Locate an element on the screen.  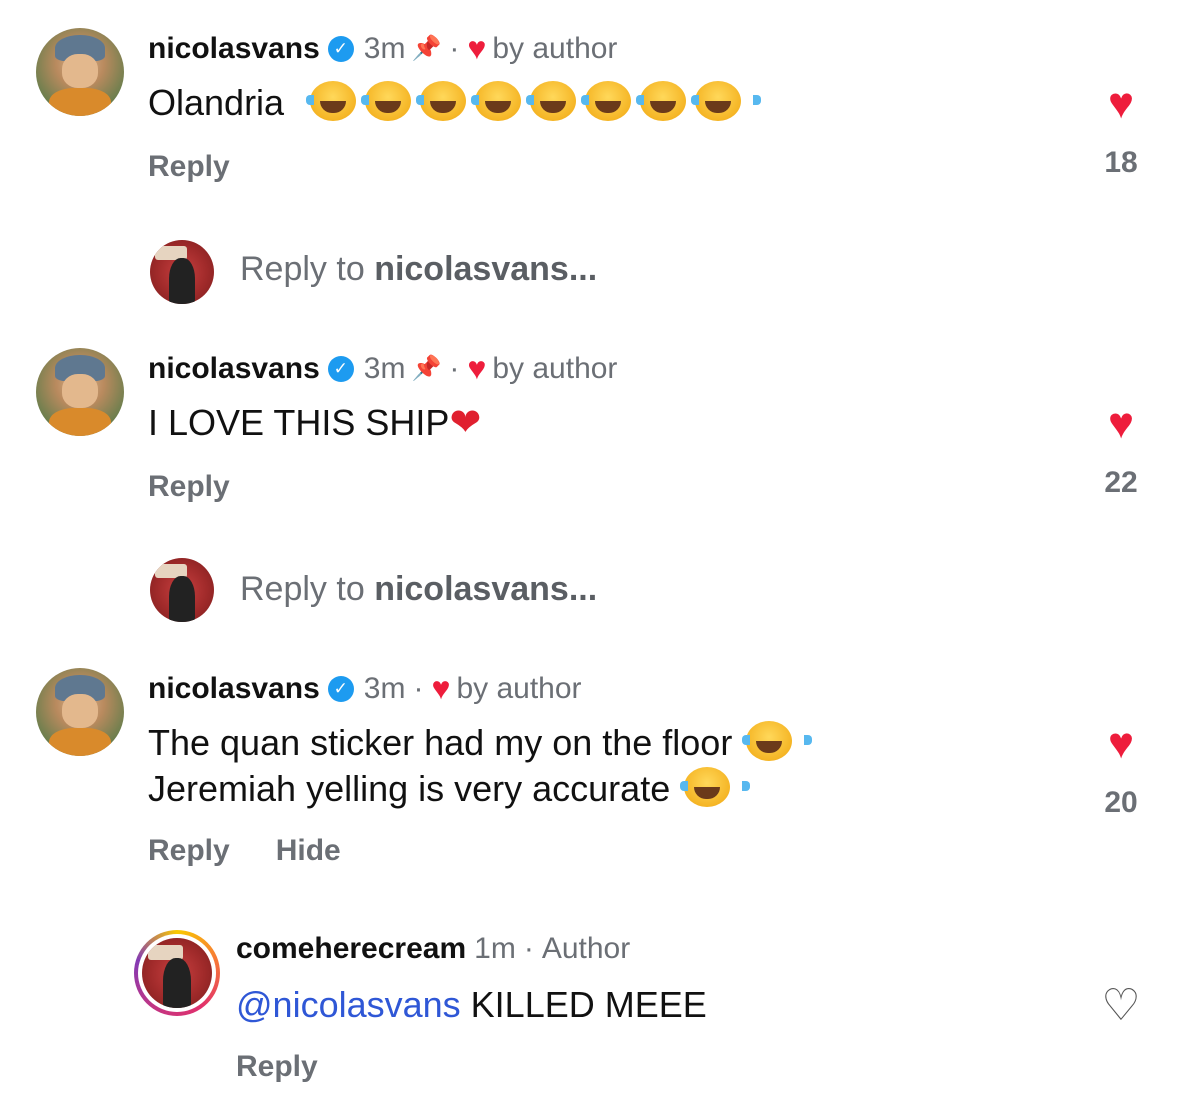
heart-outline-icon: ♡ is located at coordinates (1121, 1006).